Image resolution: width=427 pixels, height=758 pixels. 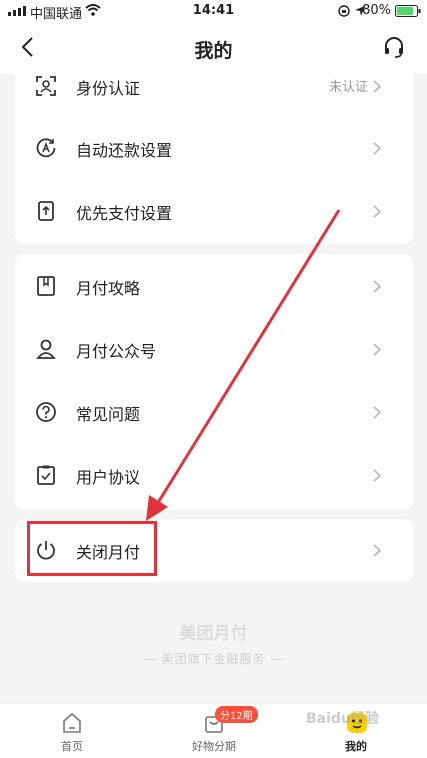 I want to click on tab-home: 首页, so click(x=72, y=731).